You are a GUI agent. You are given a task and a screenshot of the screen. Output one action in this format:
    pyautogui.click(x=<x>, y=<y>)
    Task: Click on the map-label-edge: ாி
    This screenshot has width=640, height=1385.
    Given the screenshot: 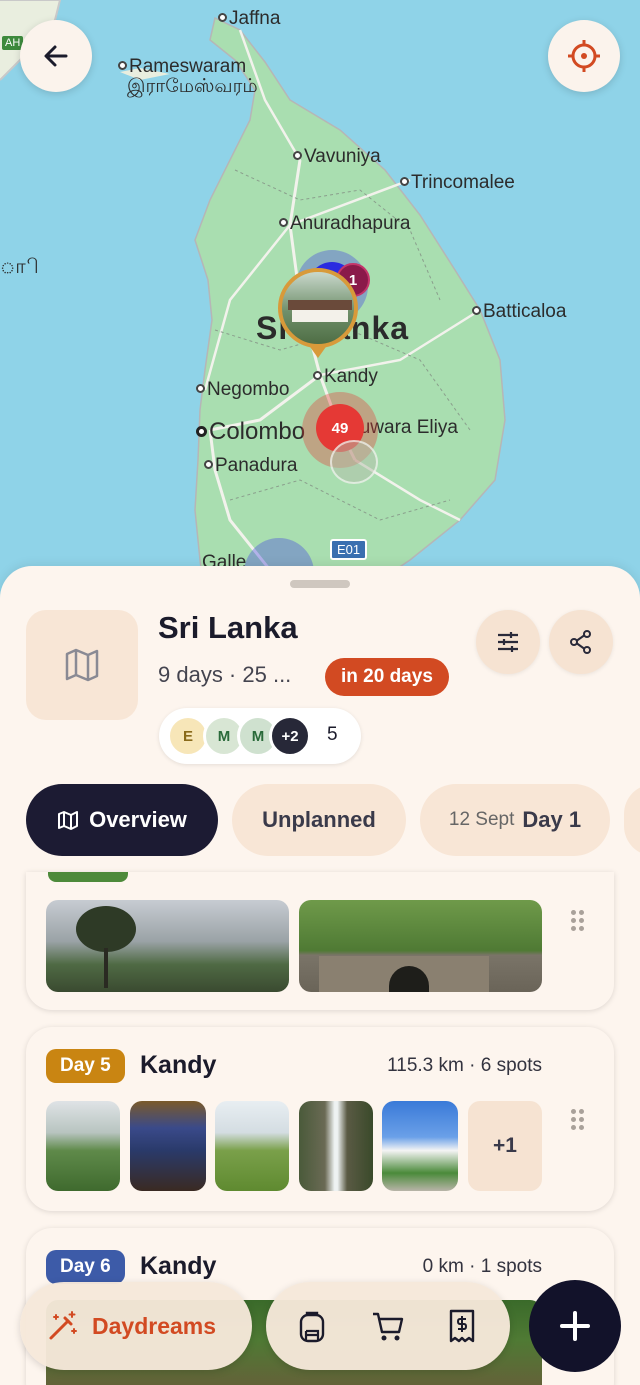 What is the action you would take?
    pyautogui.click(x=19, y=267)
    